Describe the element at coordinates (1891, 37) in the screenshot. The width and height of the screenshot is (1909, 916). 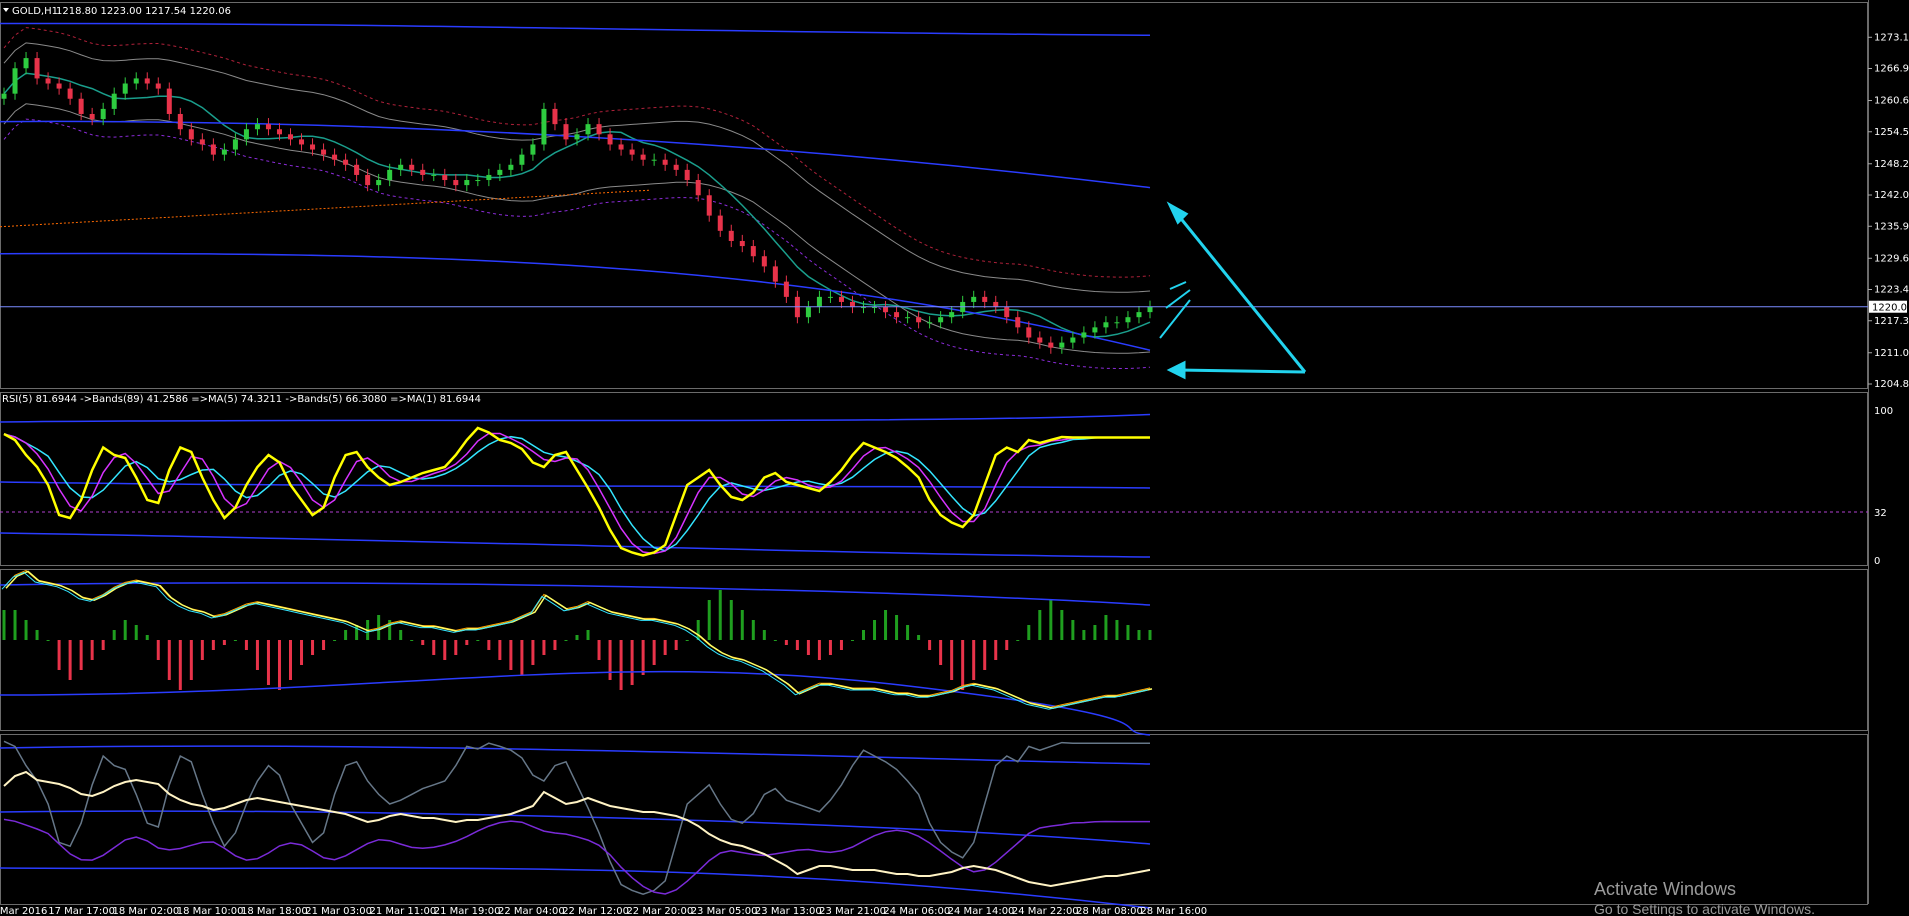
I see `price-tick-label: 1273.10` at that location.